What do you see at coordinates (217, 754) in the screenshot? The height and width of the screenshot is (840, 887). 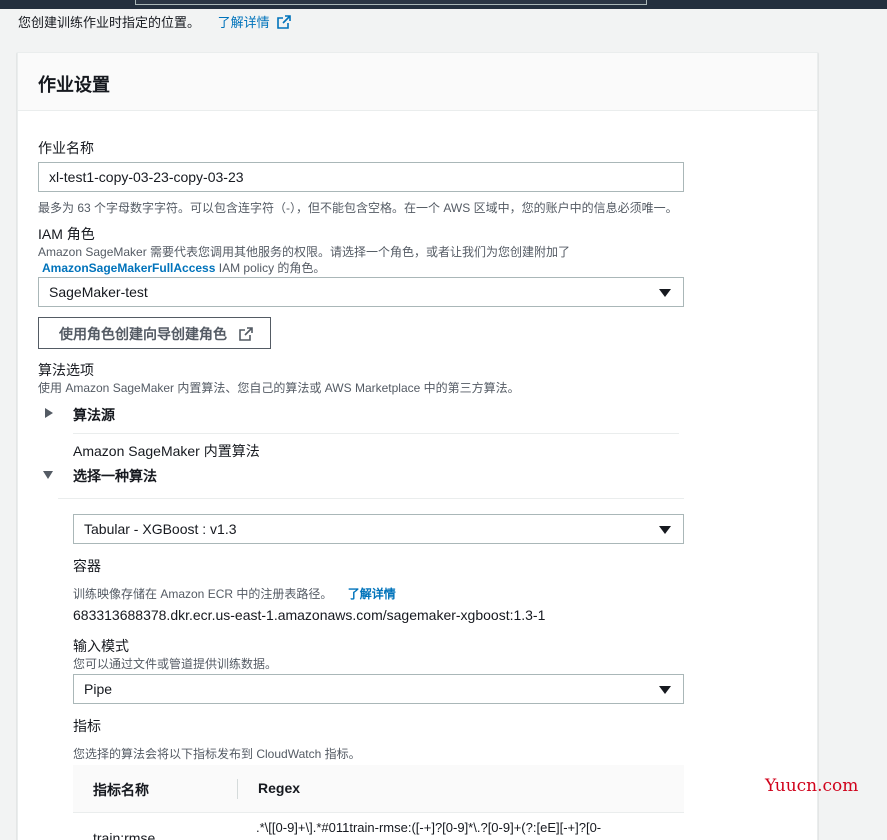 I see `metrics-desc: 您选择的算法会将以下指标发布到 CloudWatch 指标。` at bounding box center [217, 754].